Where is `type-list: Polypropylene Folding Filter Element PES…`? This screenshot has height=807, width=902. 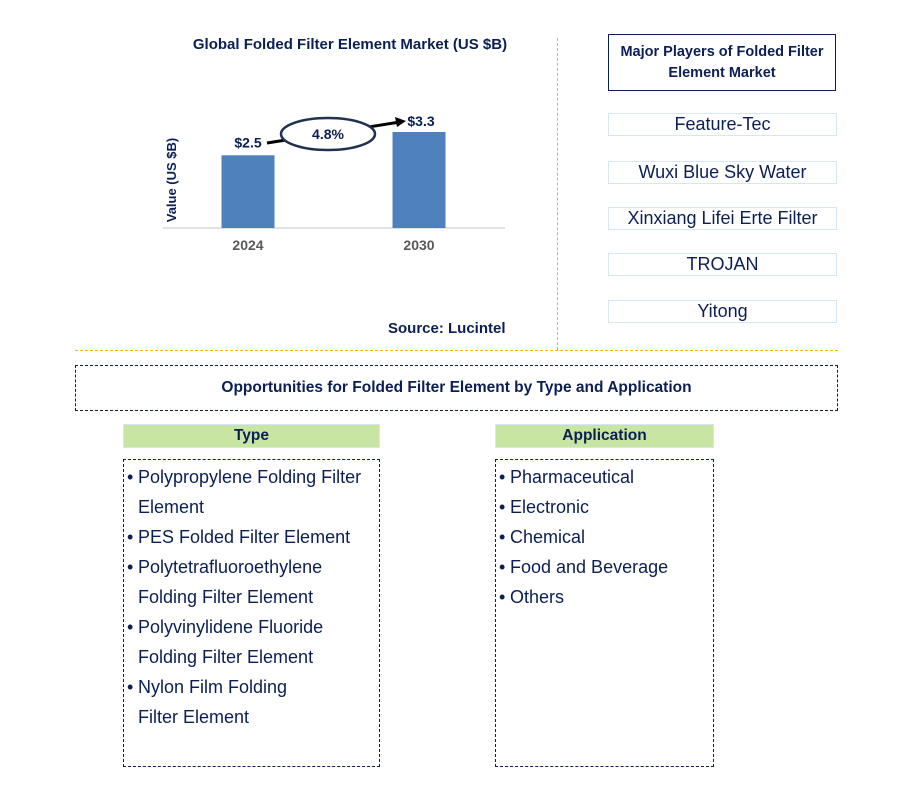 type-list: Polypropylene Folding Filter Element PES… is located at coordinates (251, 613).